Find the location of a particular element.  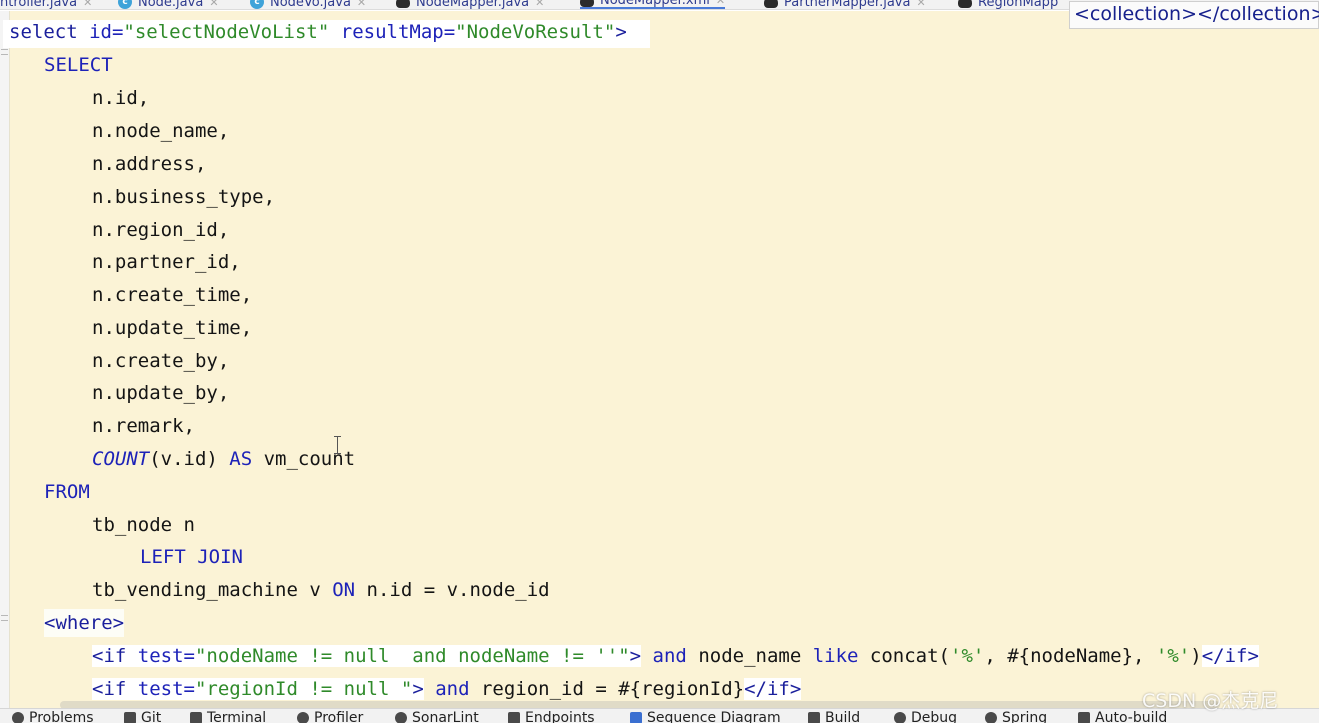

tool-label: Debug is located at coordinates (934, 716).